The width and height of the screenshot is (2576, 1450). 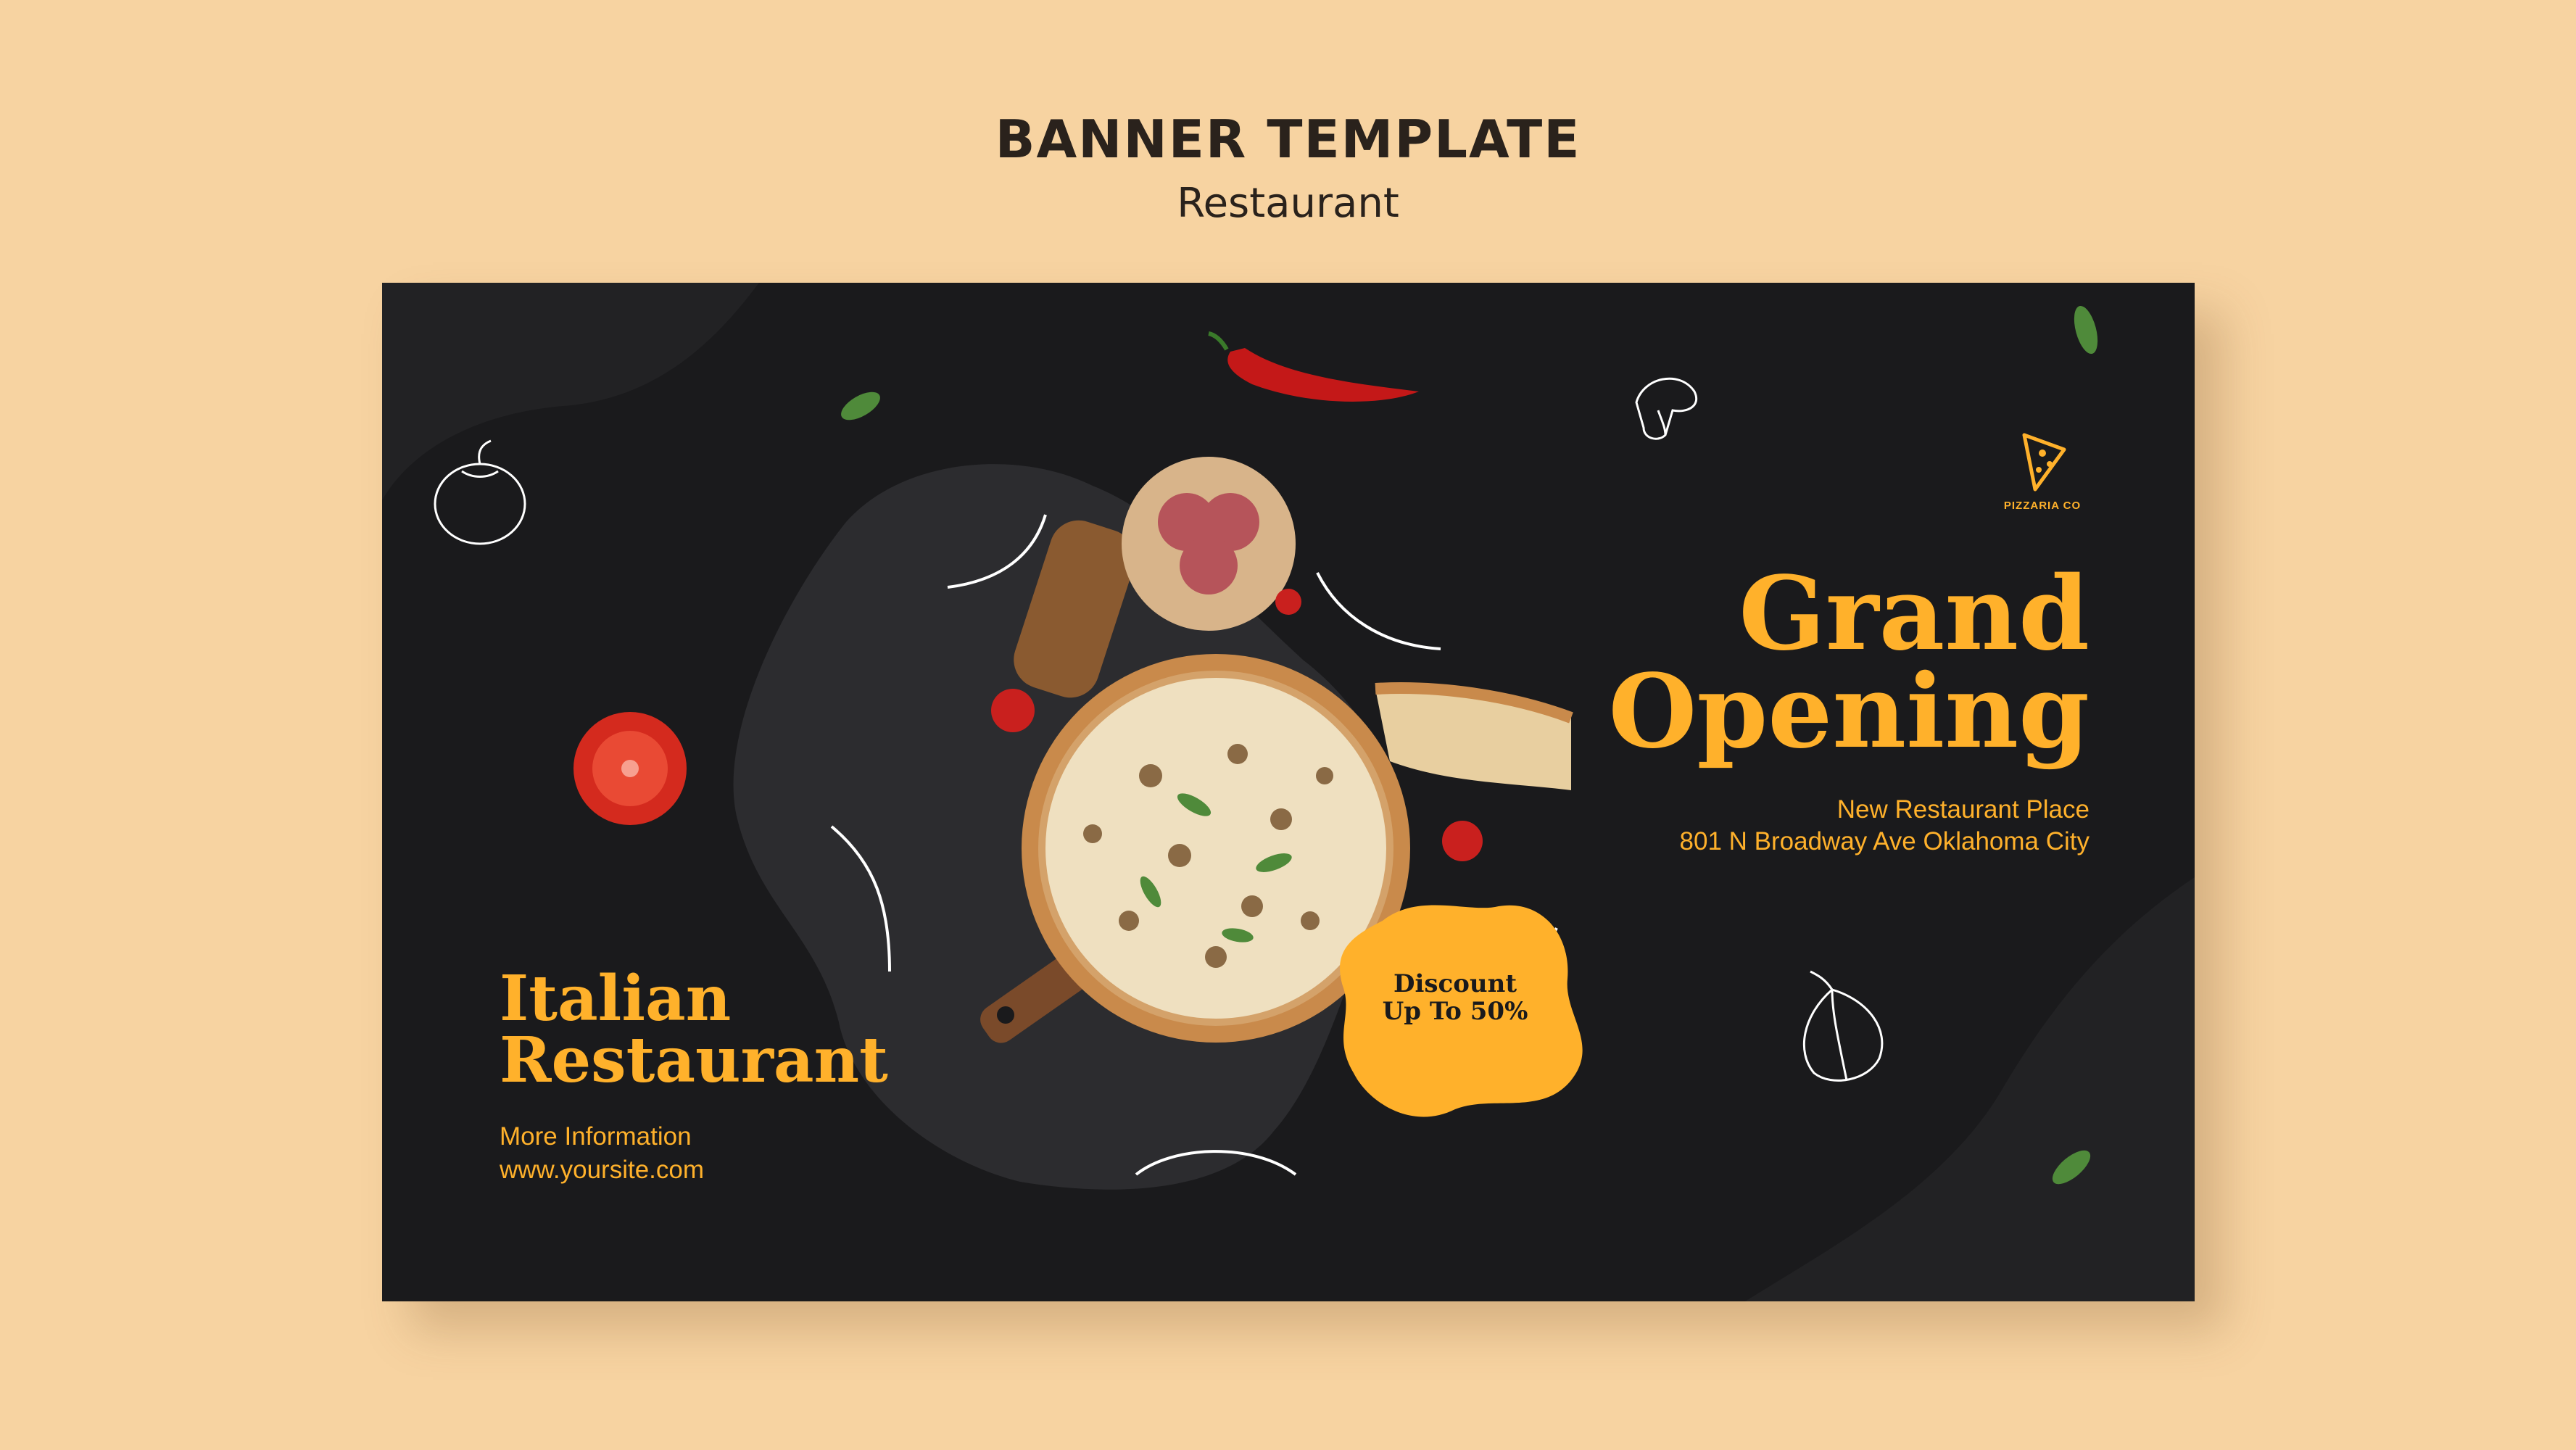 I want to click on garlic-outline-icon, so click(x=1843, y=1026).